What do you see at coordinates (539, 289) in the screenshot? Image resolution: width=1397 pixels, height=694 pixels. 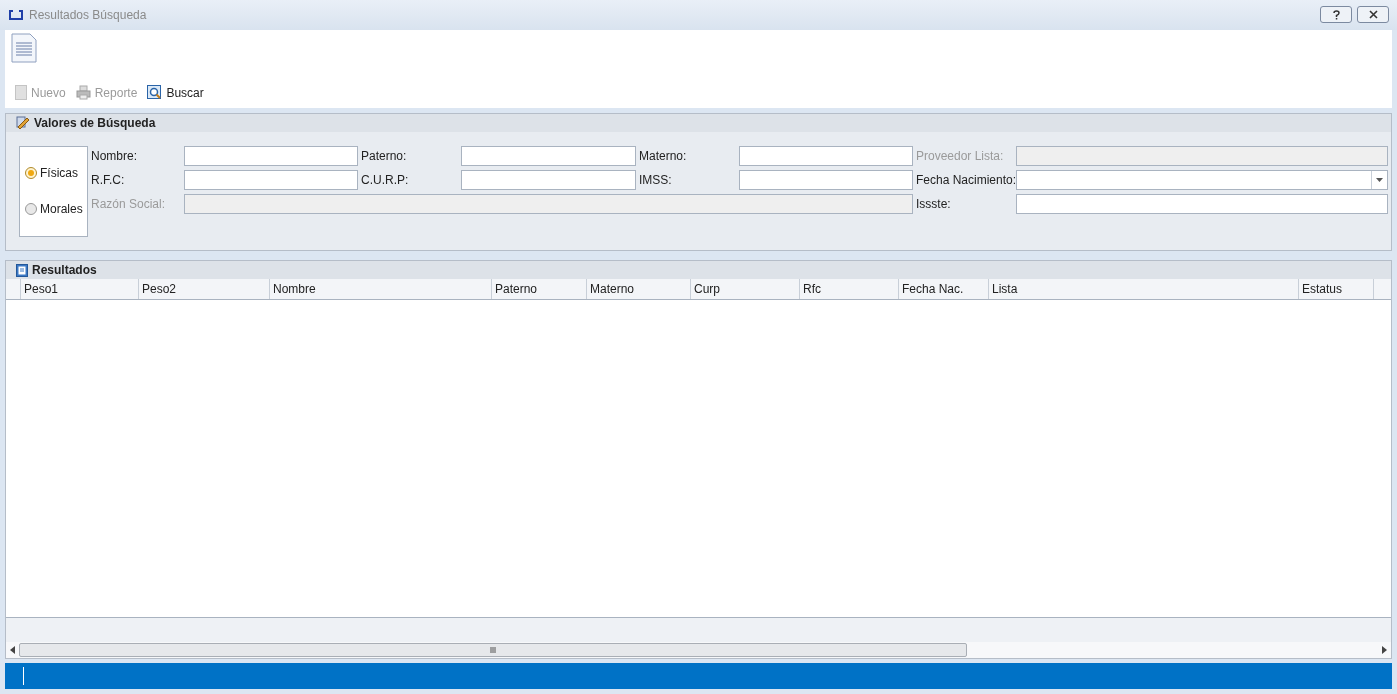 I see `column-header: Paterno` at bounding box center [539, 289].